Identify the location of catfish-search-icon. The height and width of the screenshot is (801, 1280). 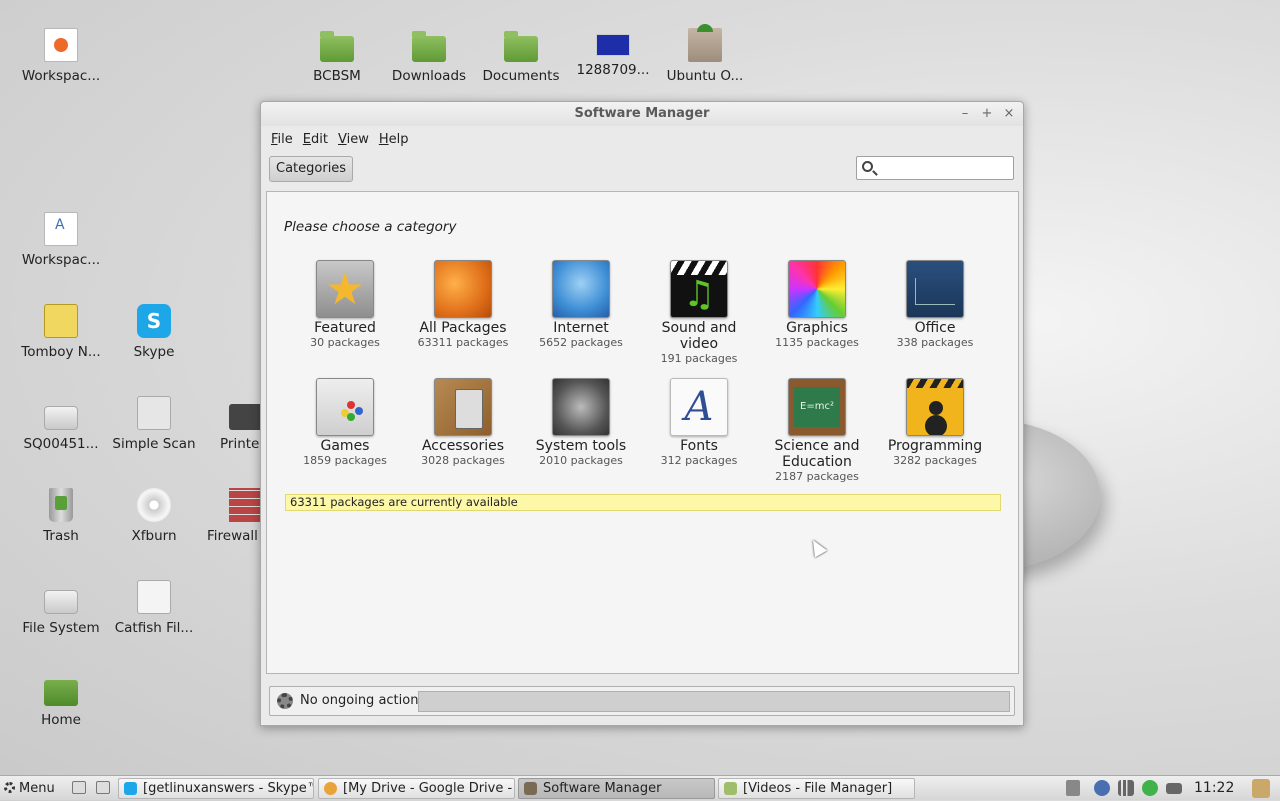
(154, 597).